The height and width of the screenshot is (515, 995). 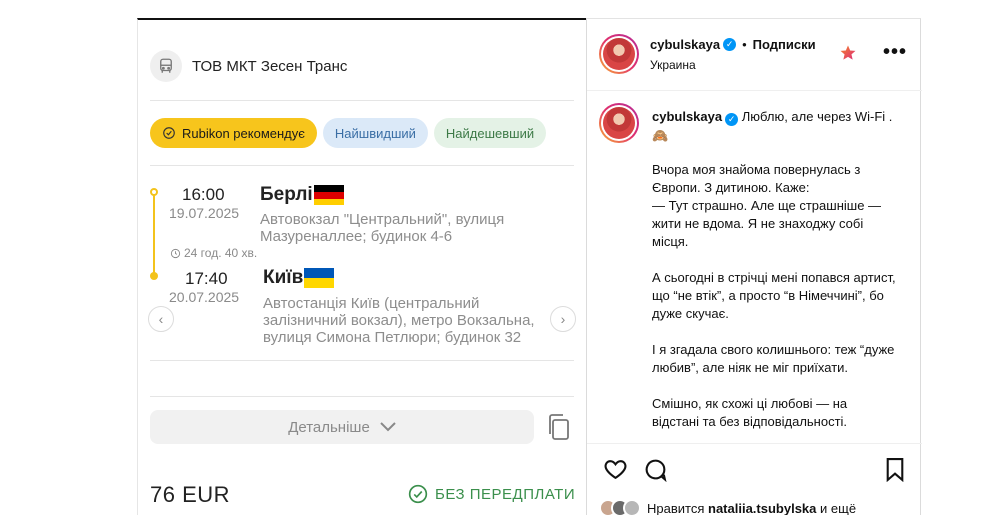 I want to click on following-button: Подписки, so click(x=784, y=44).